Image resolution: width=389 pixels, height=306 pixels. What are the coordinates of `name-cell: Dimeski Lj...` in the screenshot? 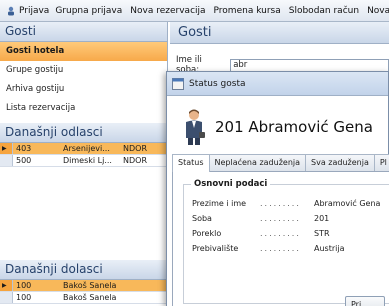 It's located at (87, 160).